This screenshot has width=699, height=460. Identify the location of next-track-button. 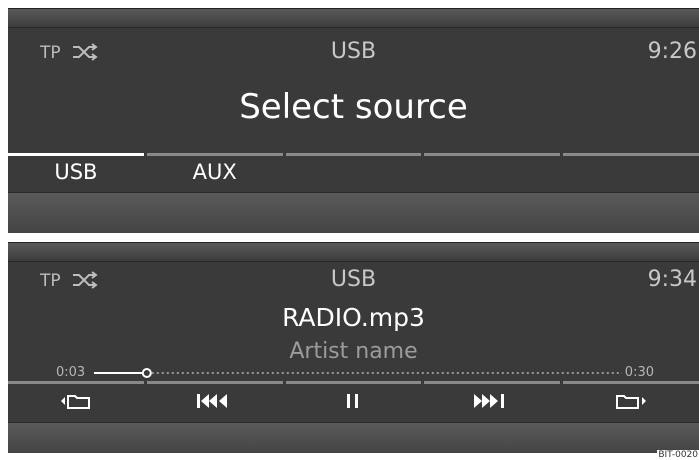
(492, 399).